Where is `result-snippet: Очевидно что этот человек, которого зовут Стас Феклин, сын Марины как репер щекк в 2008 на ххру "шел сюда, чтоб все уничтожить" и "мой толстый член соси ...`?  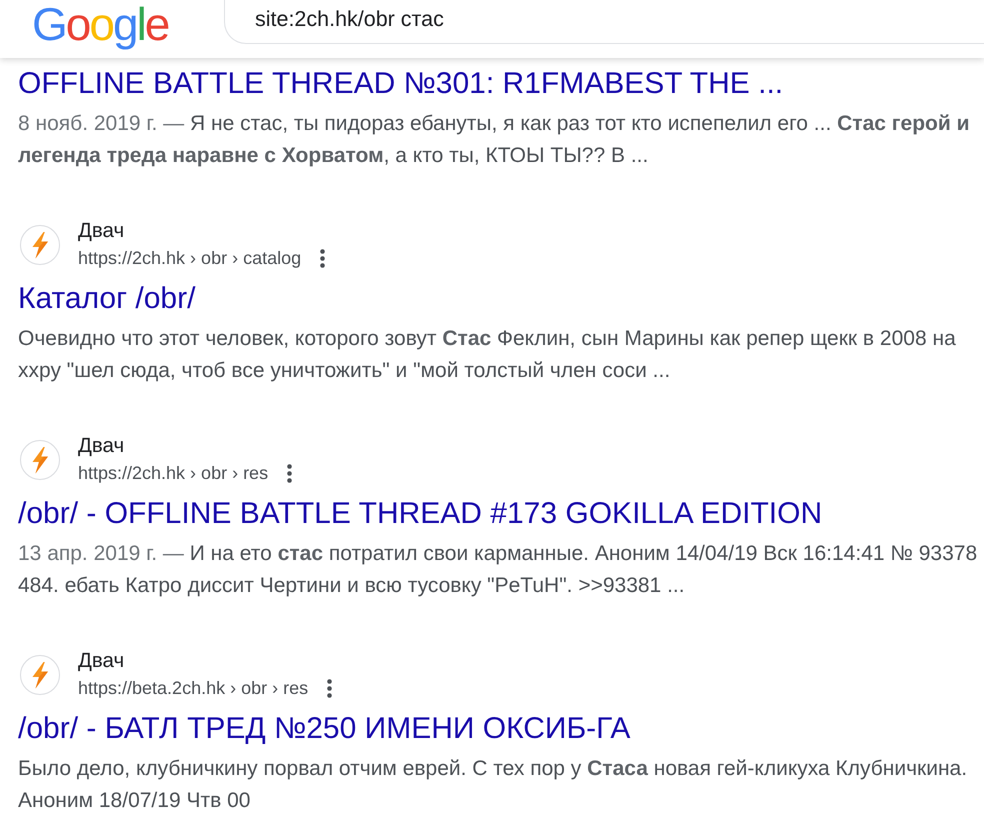 result-snippet: Очевидно что этот человек, которого зовут Стас Феклин, сын Марины как репер щекк в 2008 на ххру "шел сюда, чтоб все уничтожить" и "мой толстый член соси ... is located at coordinates (487, 355).